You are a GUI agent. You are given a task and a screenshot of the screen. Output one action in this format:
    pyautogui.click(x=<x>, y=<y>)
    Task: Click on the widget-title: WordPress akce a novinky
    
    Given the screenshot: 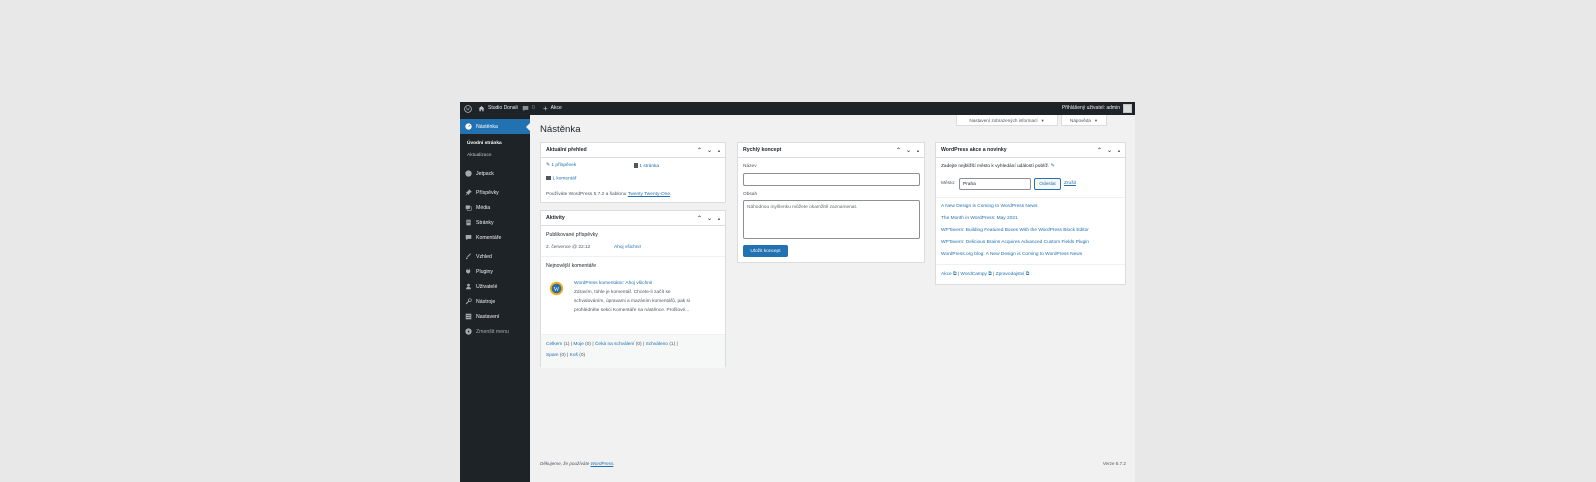 What is the action you would take?
    pyautogui.click(x=974, y=150)
    